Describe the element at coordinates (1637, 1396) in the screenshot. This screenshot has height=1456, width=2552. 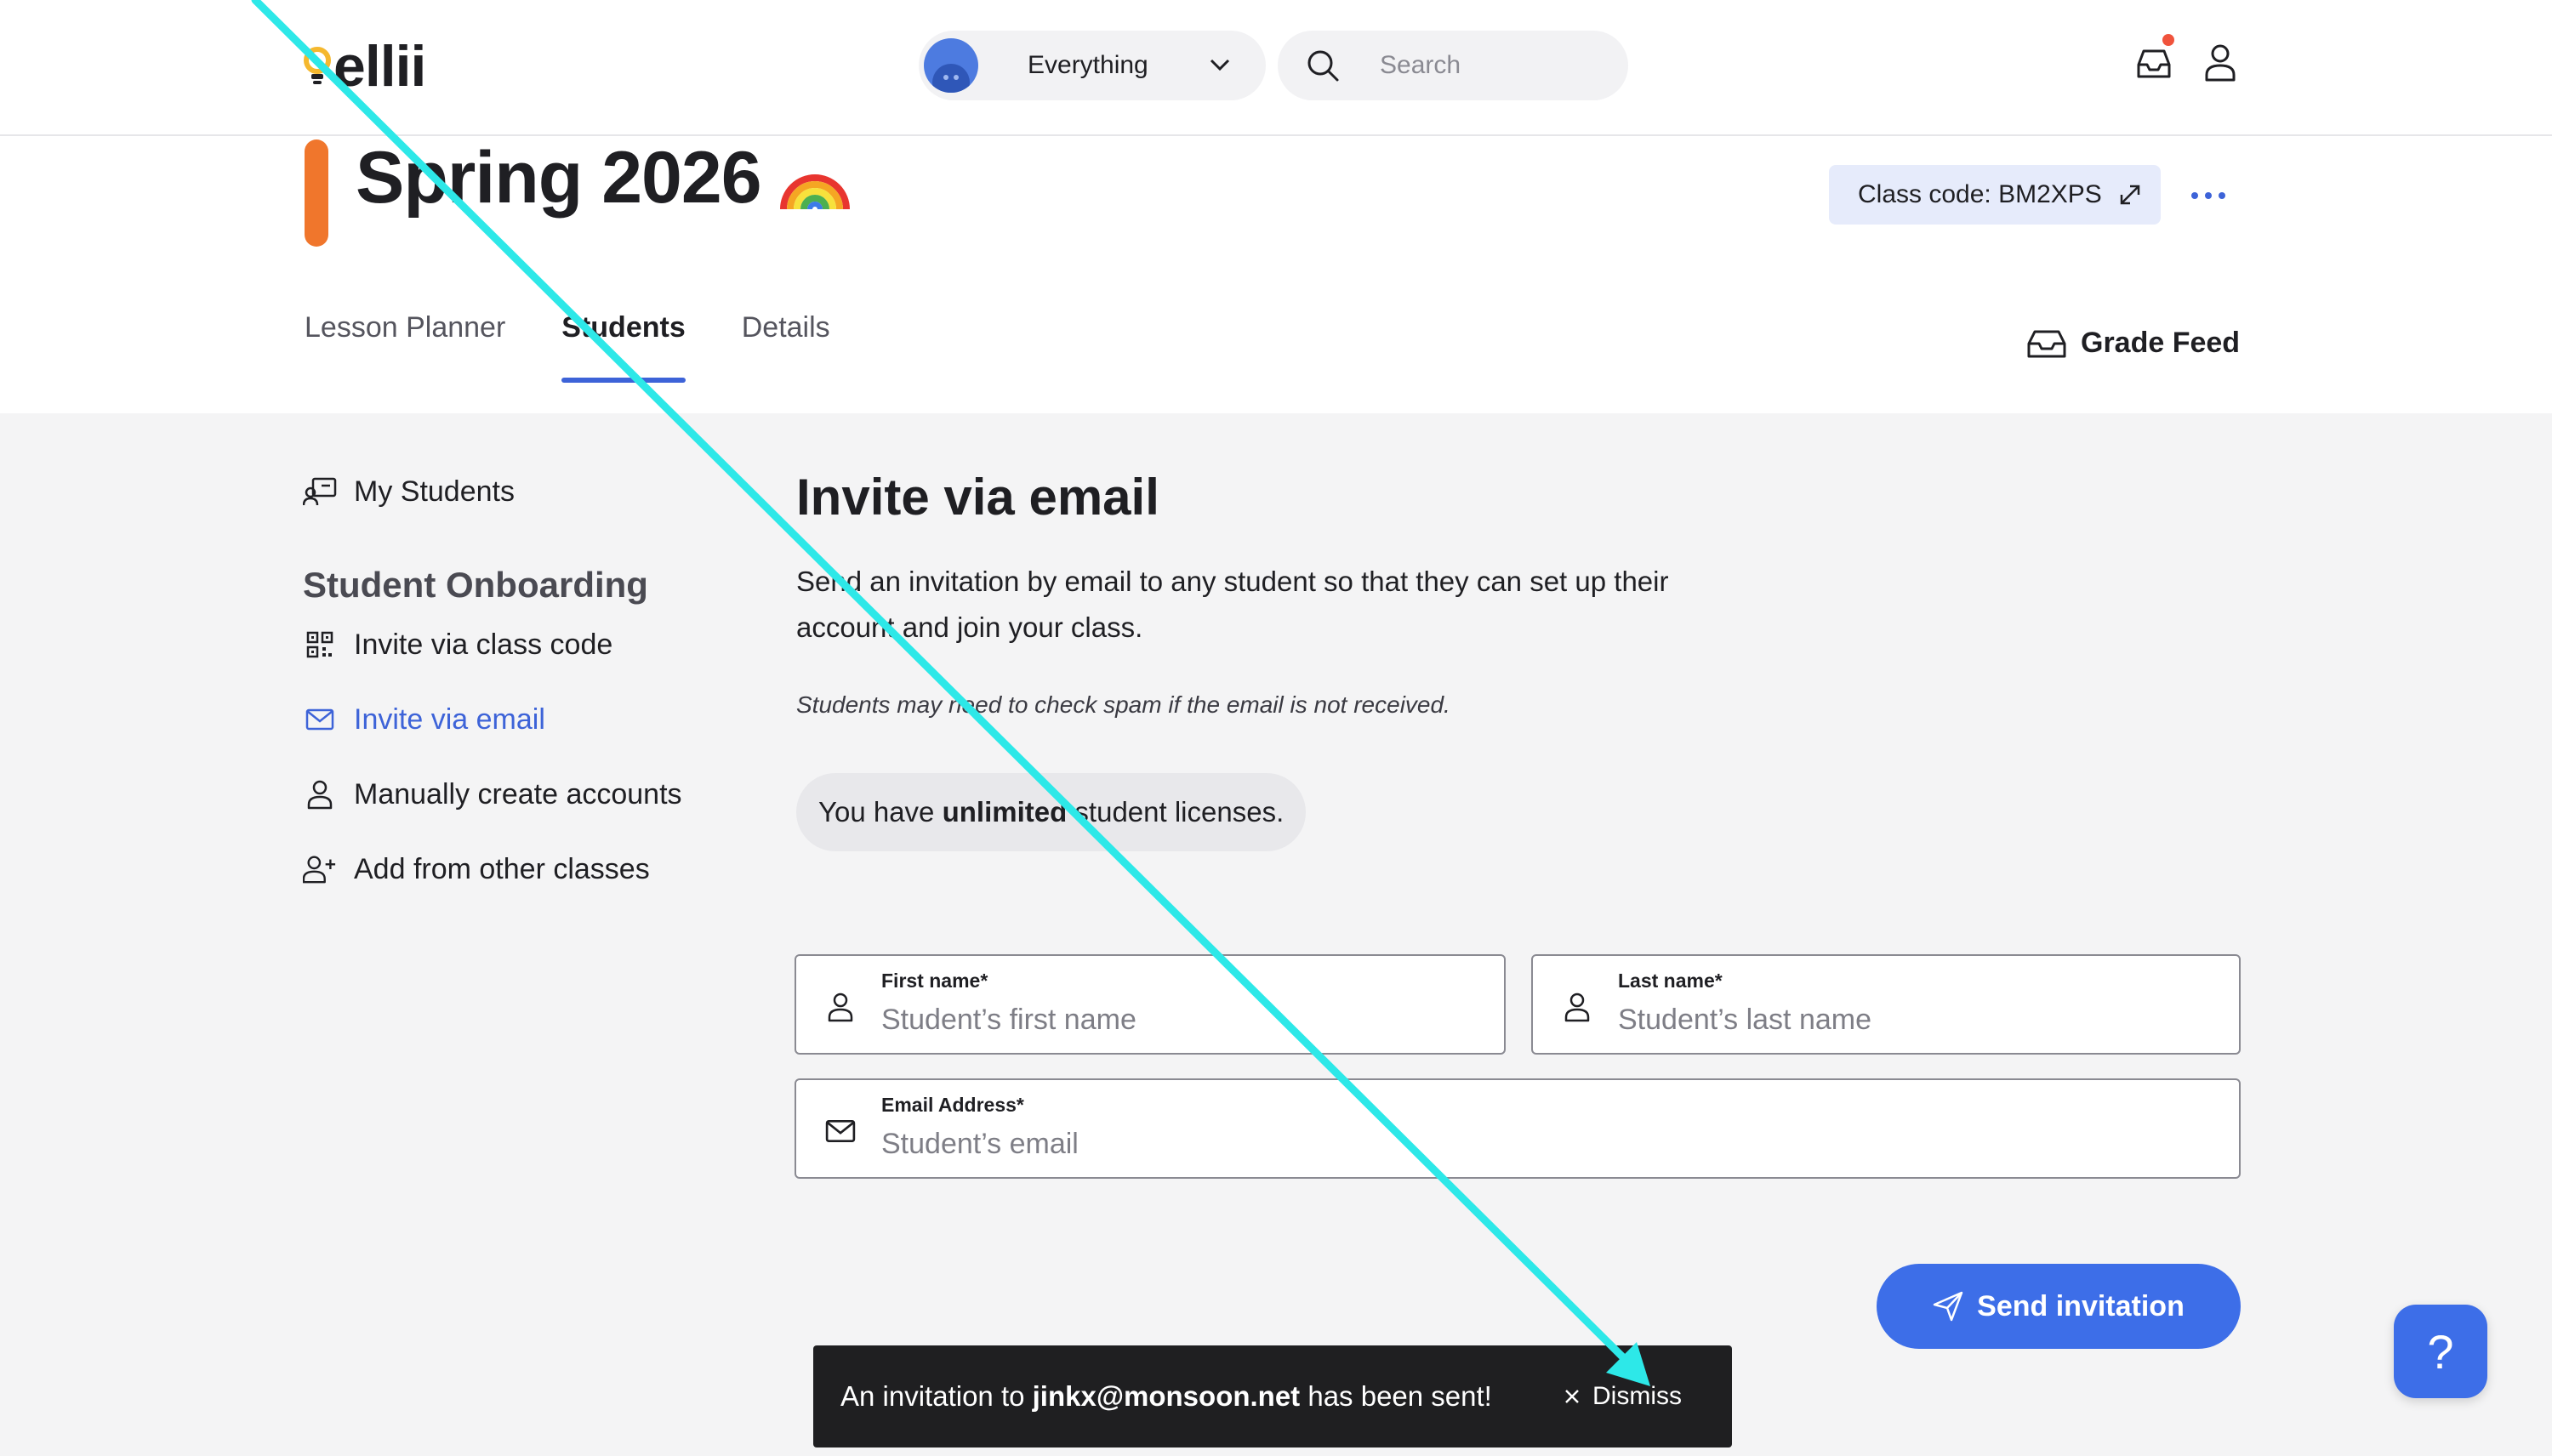
I see `dismiss-label: Dismiss` at that location.